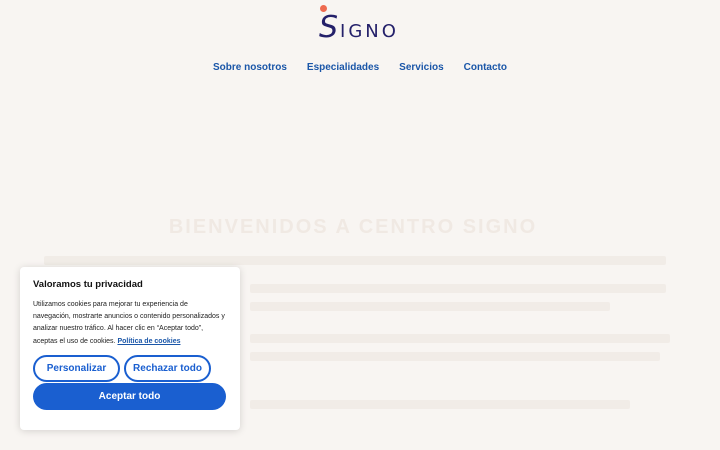 This screenshot has height=450, width=720. What do you see at coordinates (369, 31) in the screenshot?
I see `logo-rest: IGNO` at bounding box center [369, 31].